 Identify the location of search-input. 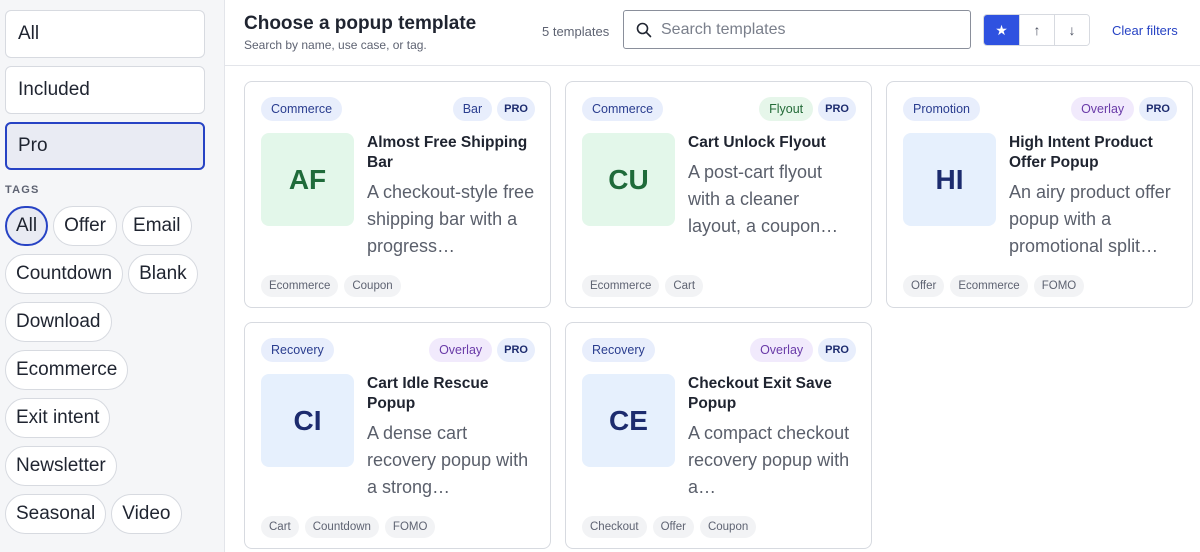
(811, 29).